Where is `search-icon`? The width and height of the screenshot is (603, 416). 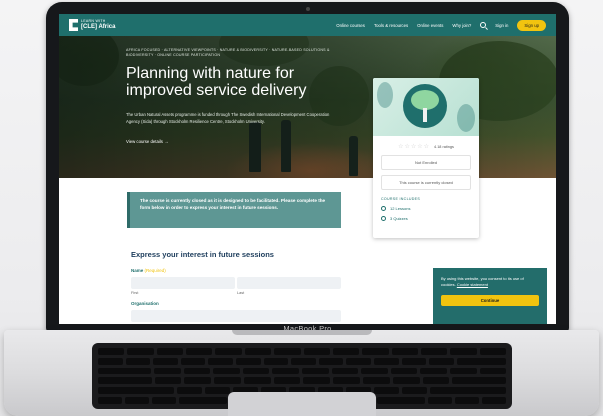
search-icon is located at coordinates (483, 25).